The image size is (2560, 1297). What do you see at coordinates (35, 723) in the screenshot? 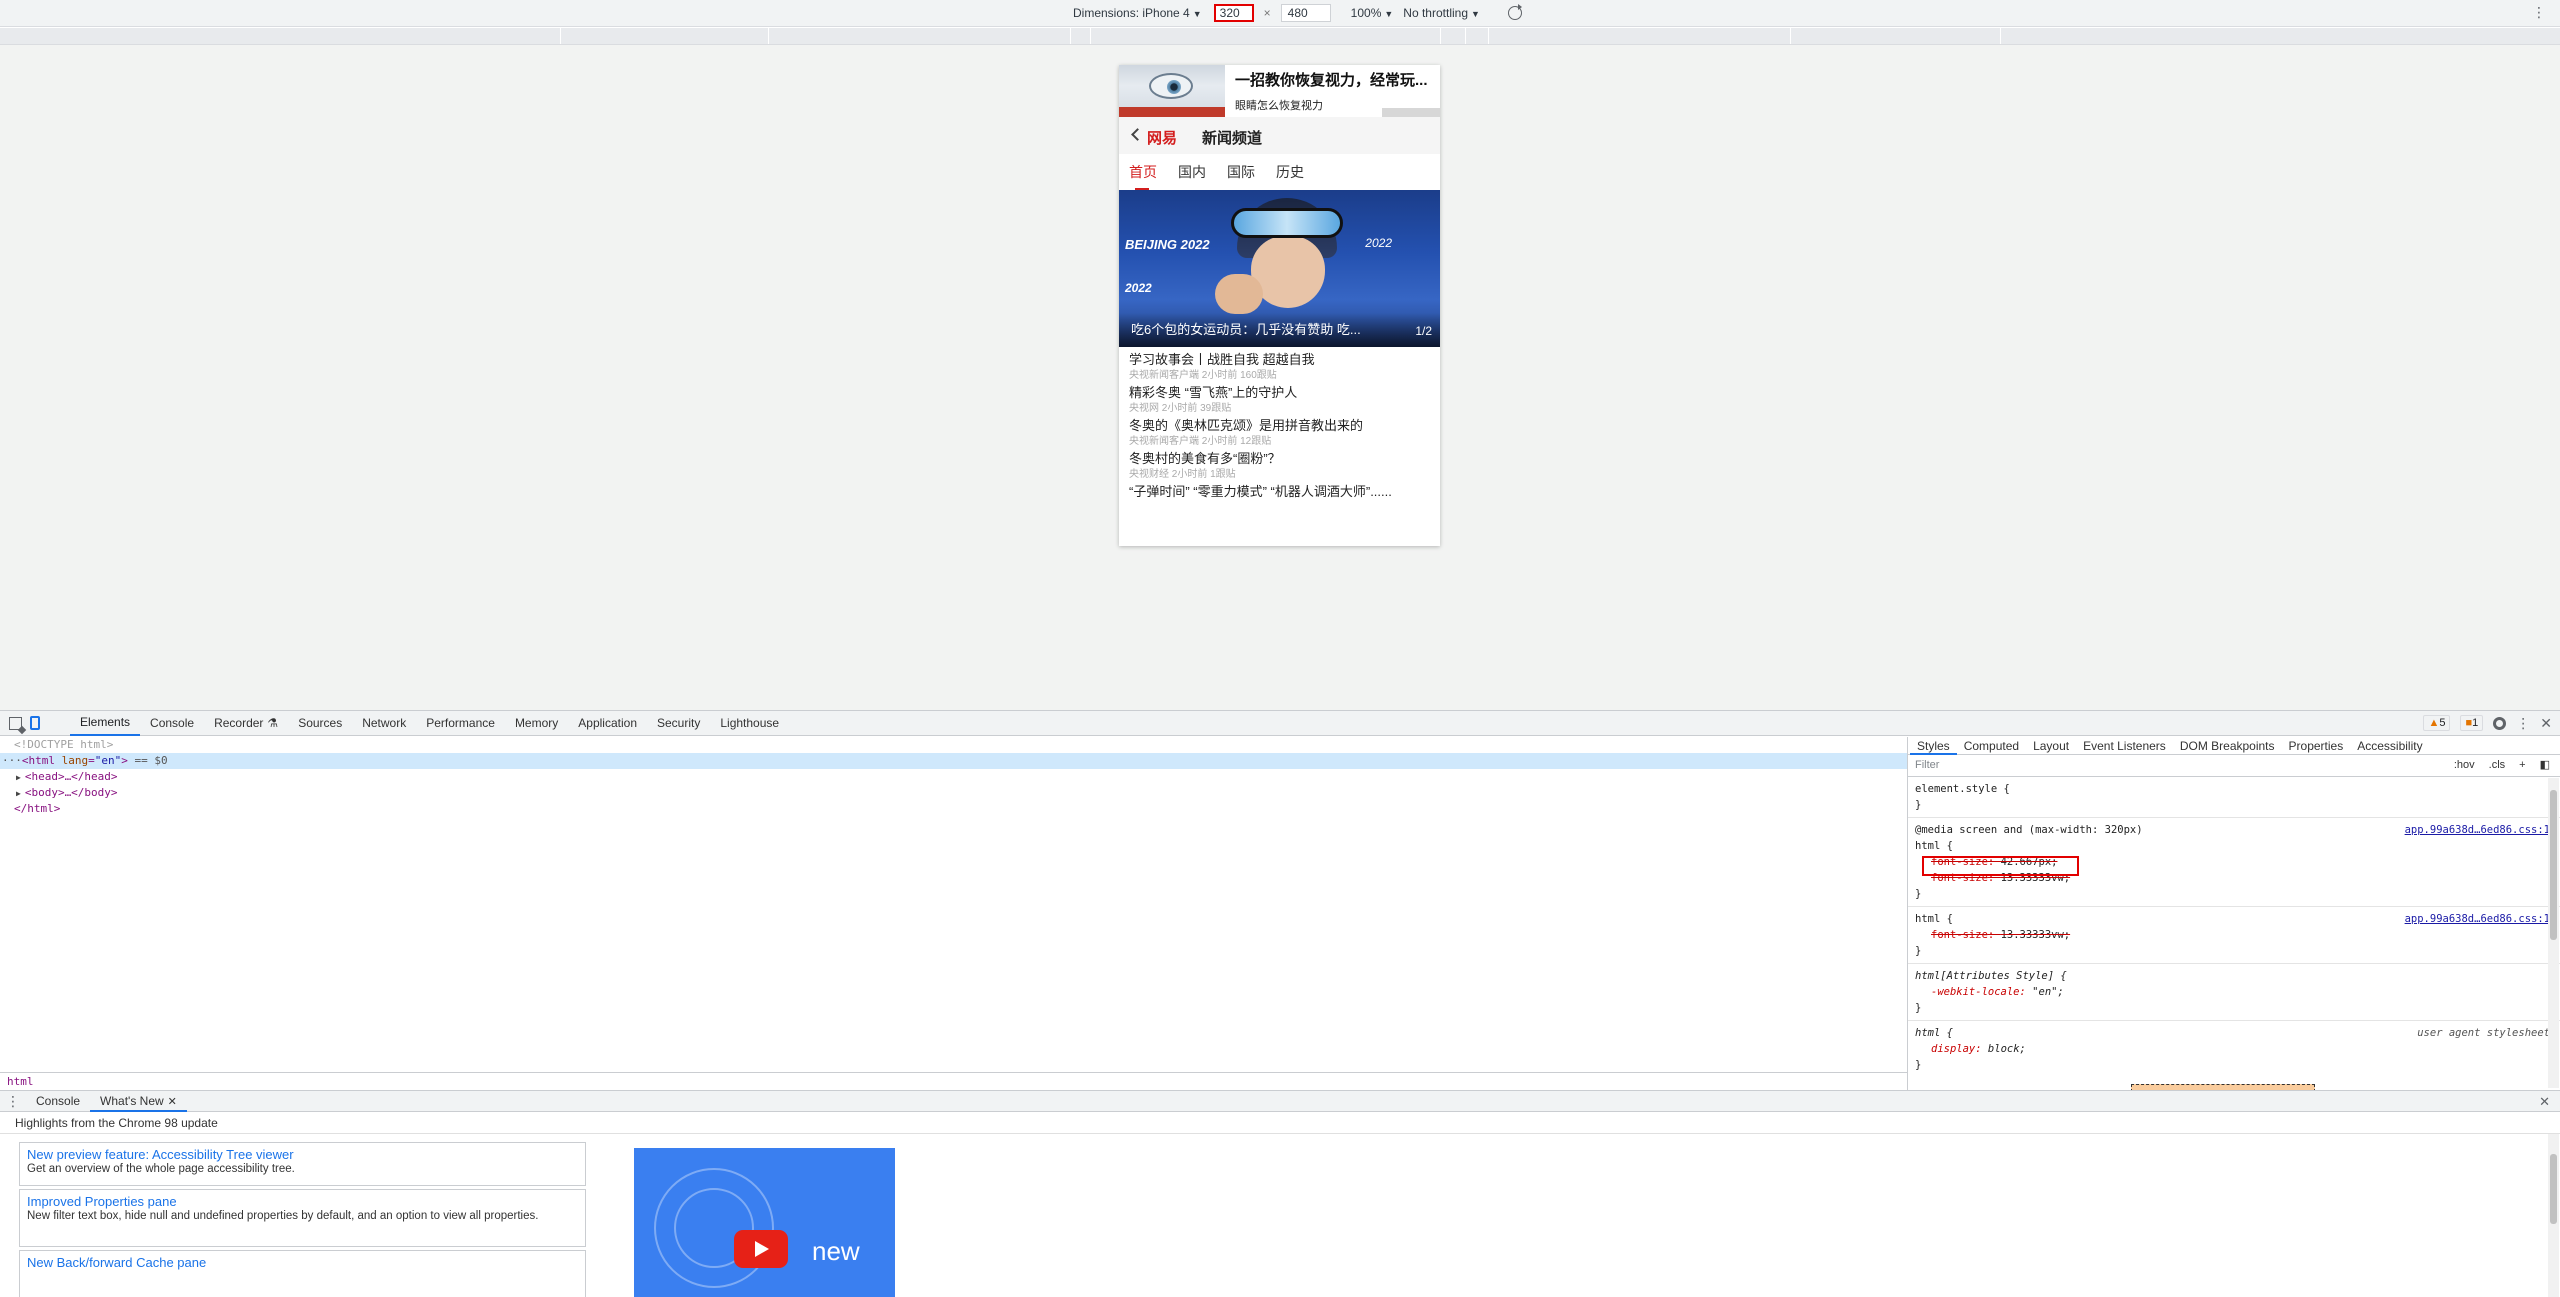
I see `device-toolbar-toggle-icon` at bounding box center [35, 723].